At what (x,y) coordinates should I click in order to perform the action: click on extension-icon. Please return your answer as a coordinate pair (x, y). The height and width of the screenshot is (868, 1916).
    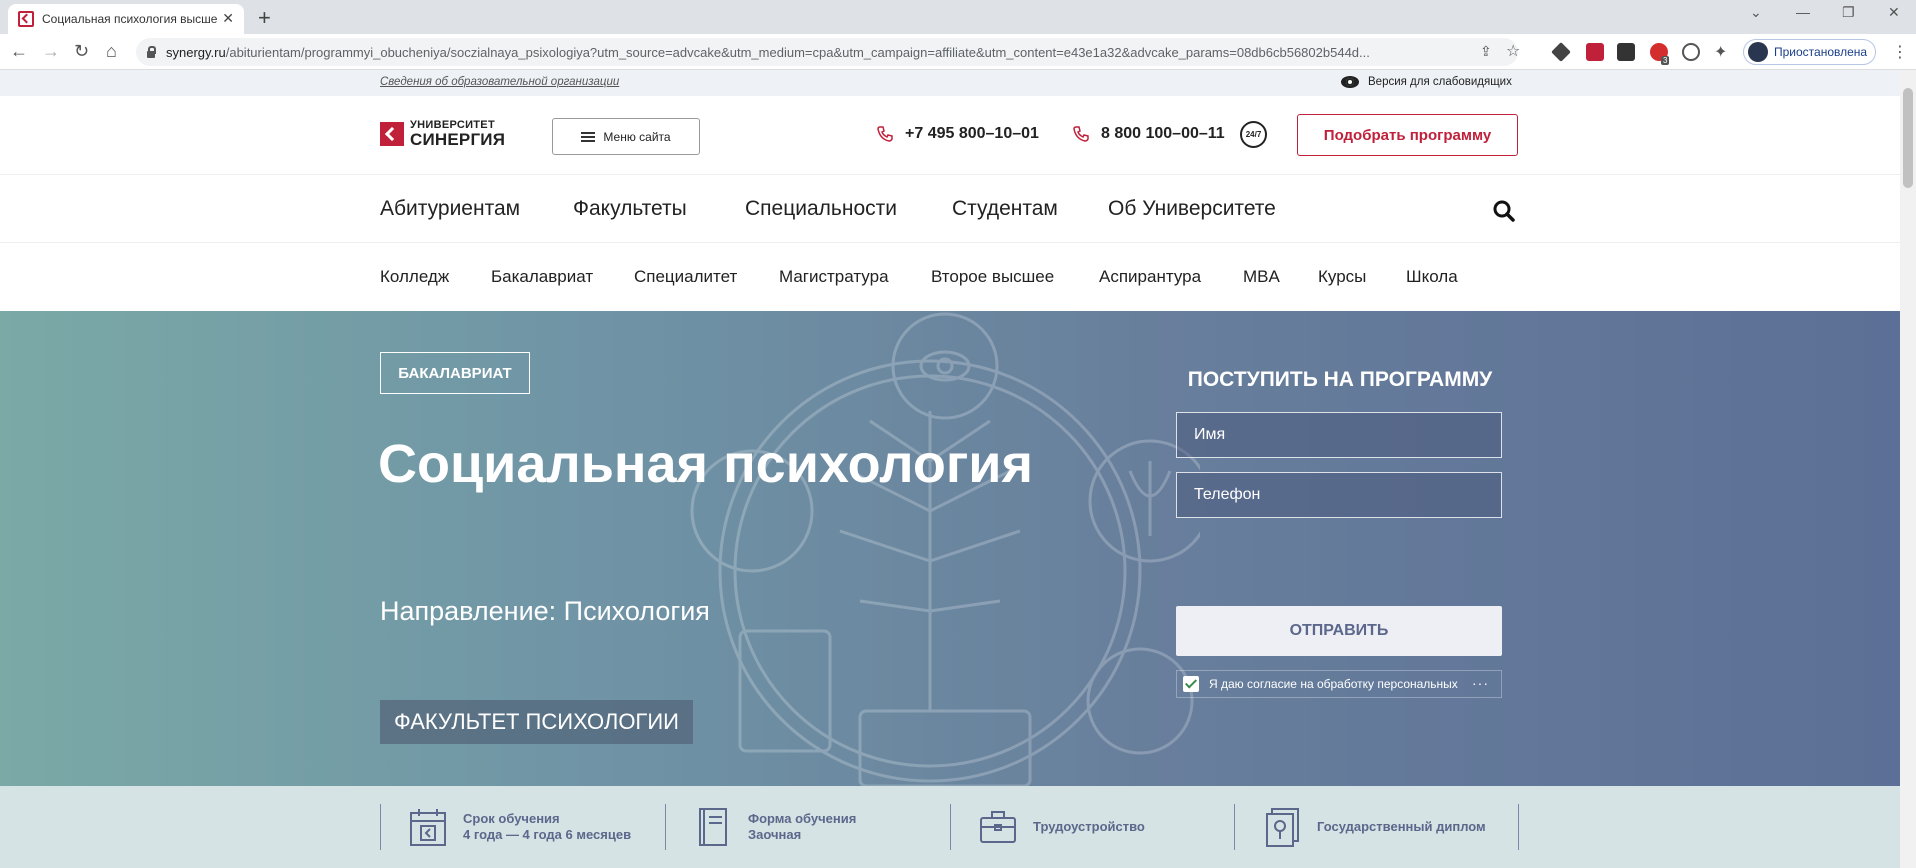
    Looking at the image, I should click on (1626, 52).